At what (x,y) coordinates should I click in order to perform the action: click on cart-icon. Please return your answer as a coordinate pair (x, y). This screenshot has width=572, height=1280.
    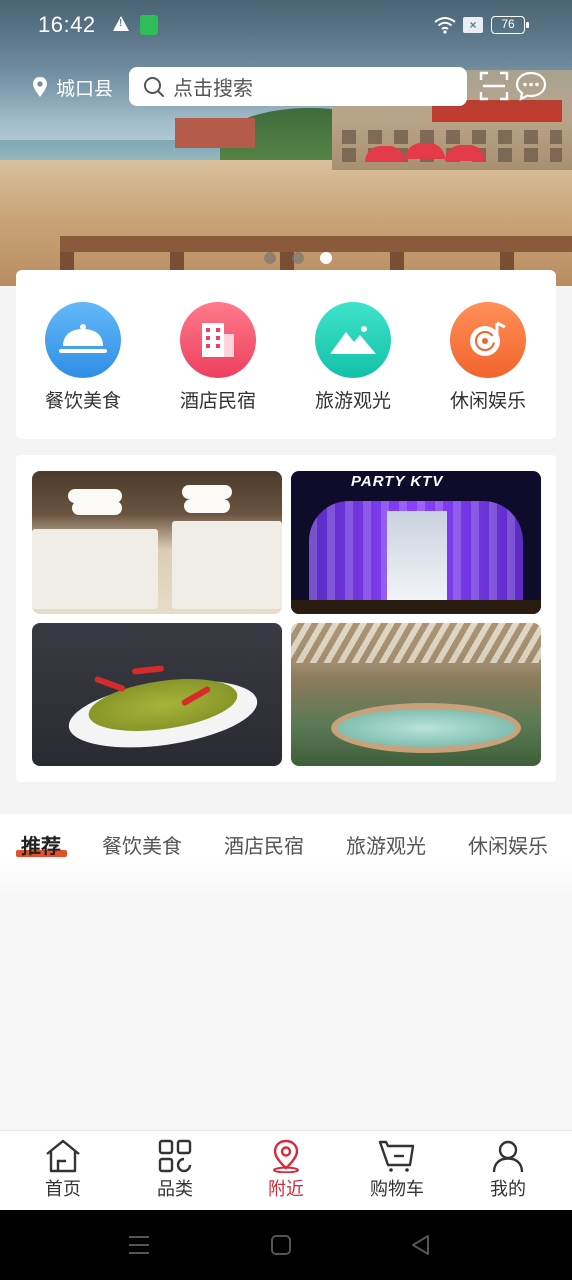
    Looking at the image, I should click on (396, 1156).